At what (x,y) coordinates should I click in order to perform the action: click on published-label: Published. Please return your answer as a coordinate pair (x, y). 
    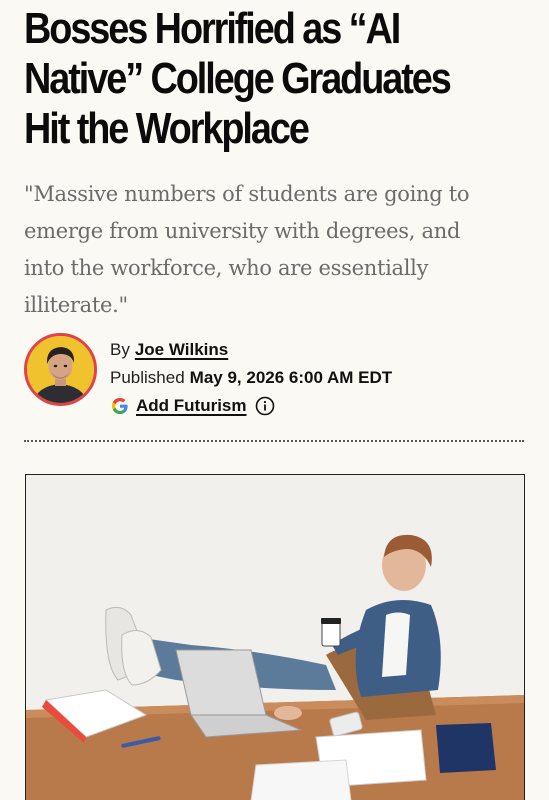
    Looking at the image, I should click on (147, 377).